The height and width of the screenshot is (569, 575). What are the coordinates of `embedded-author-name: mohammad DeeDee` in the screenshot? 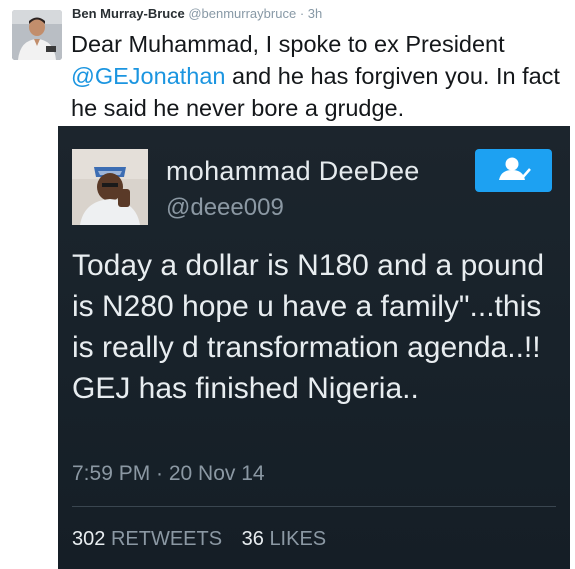 It's located at (293, 171).